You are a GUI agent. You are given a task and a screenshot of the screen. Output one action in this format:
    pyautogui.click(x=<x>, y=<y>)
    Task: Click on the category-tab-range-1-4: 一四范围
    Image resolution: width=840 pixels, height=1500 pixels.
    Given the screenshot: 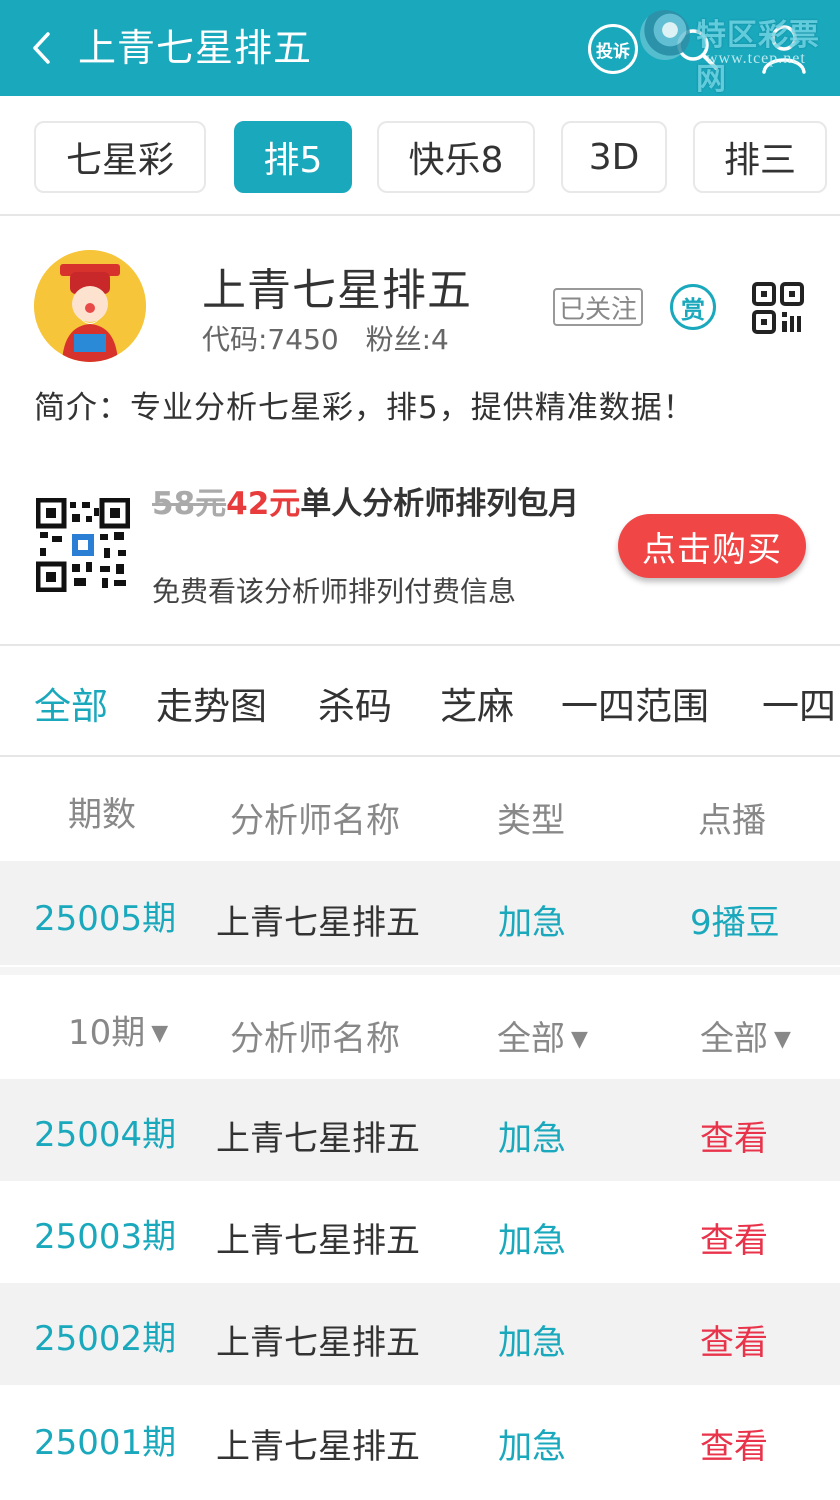 What is the action you would take?
    pyautogui.click(x=635, y=703)
    